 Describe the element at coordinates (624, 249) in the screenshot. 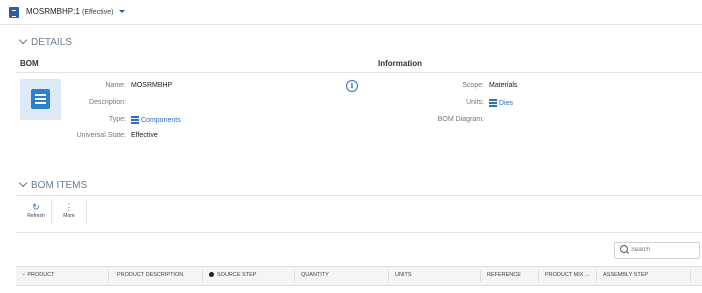

I see `search-icon` at that location.